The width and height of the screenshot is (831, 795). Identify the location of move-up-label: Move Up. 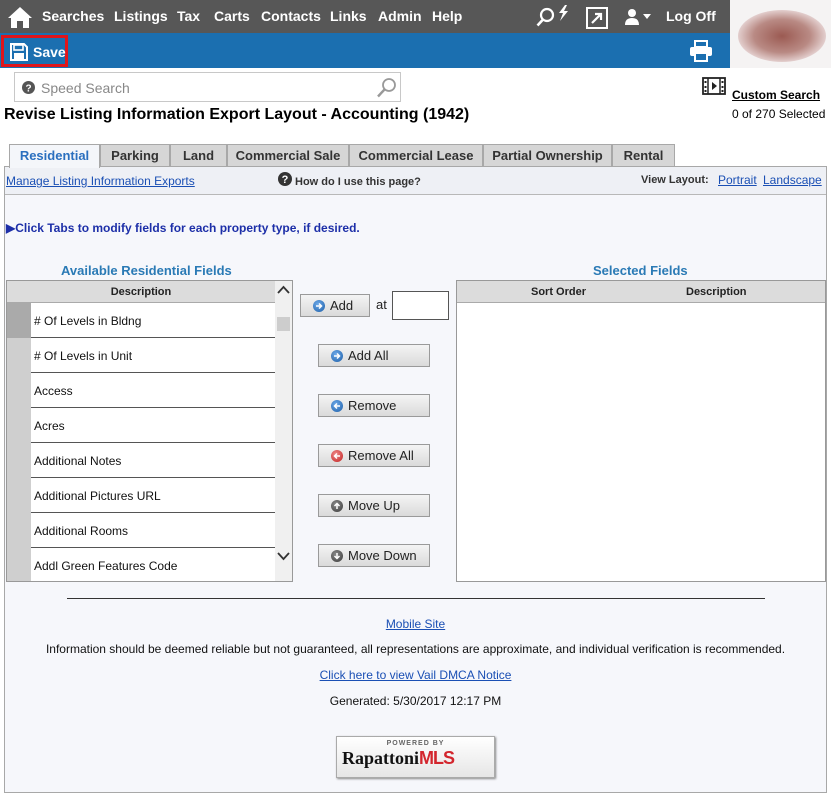
(374, 505).